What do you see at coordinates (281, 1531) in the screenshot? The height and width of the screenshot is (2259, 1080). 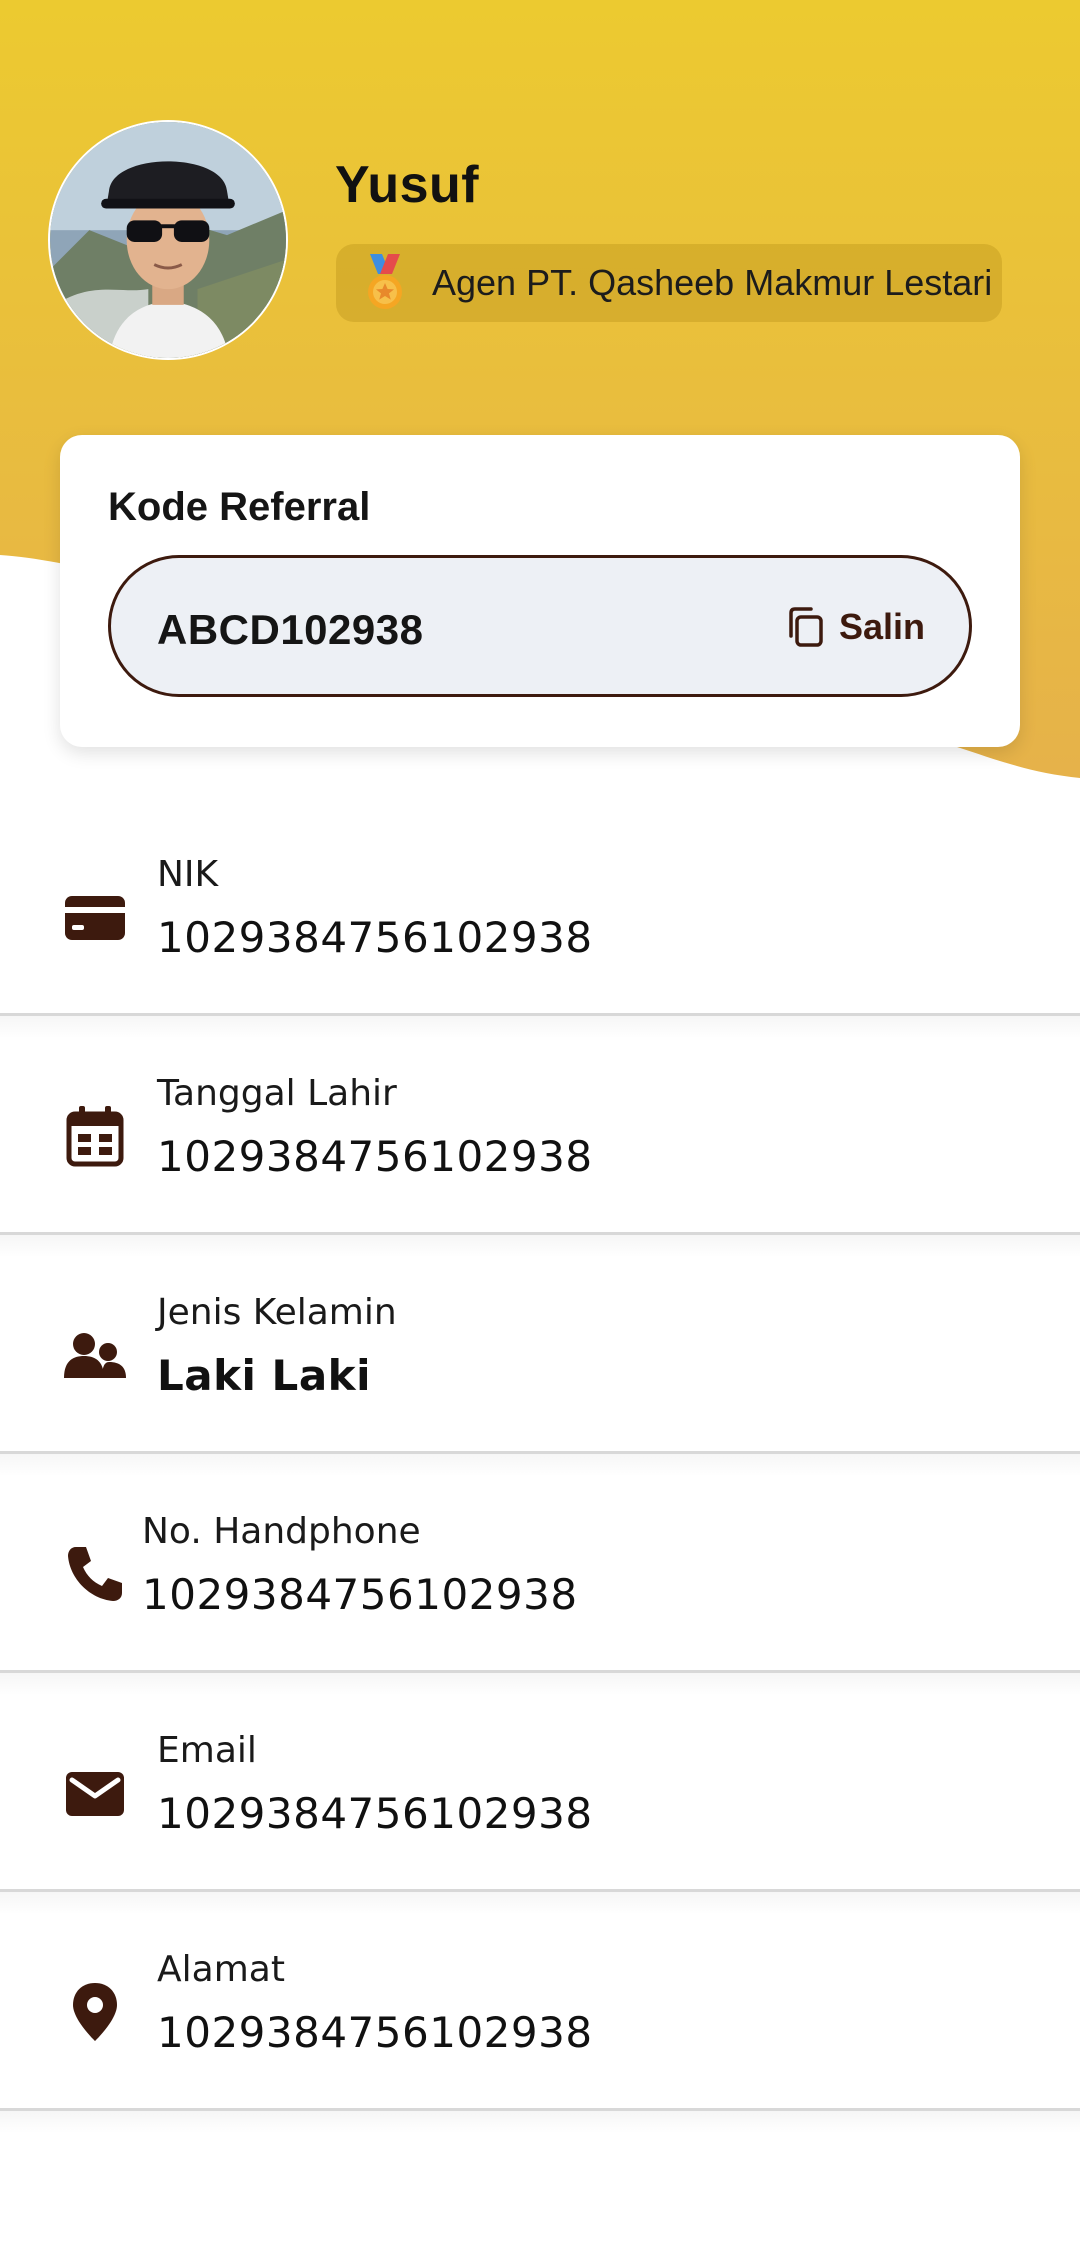 I see `info-label: No. Handphone` at bounding box center [281, 1531].